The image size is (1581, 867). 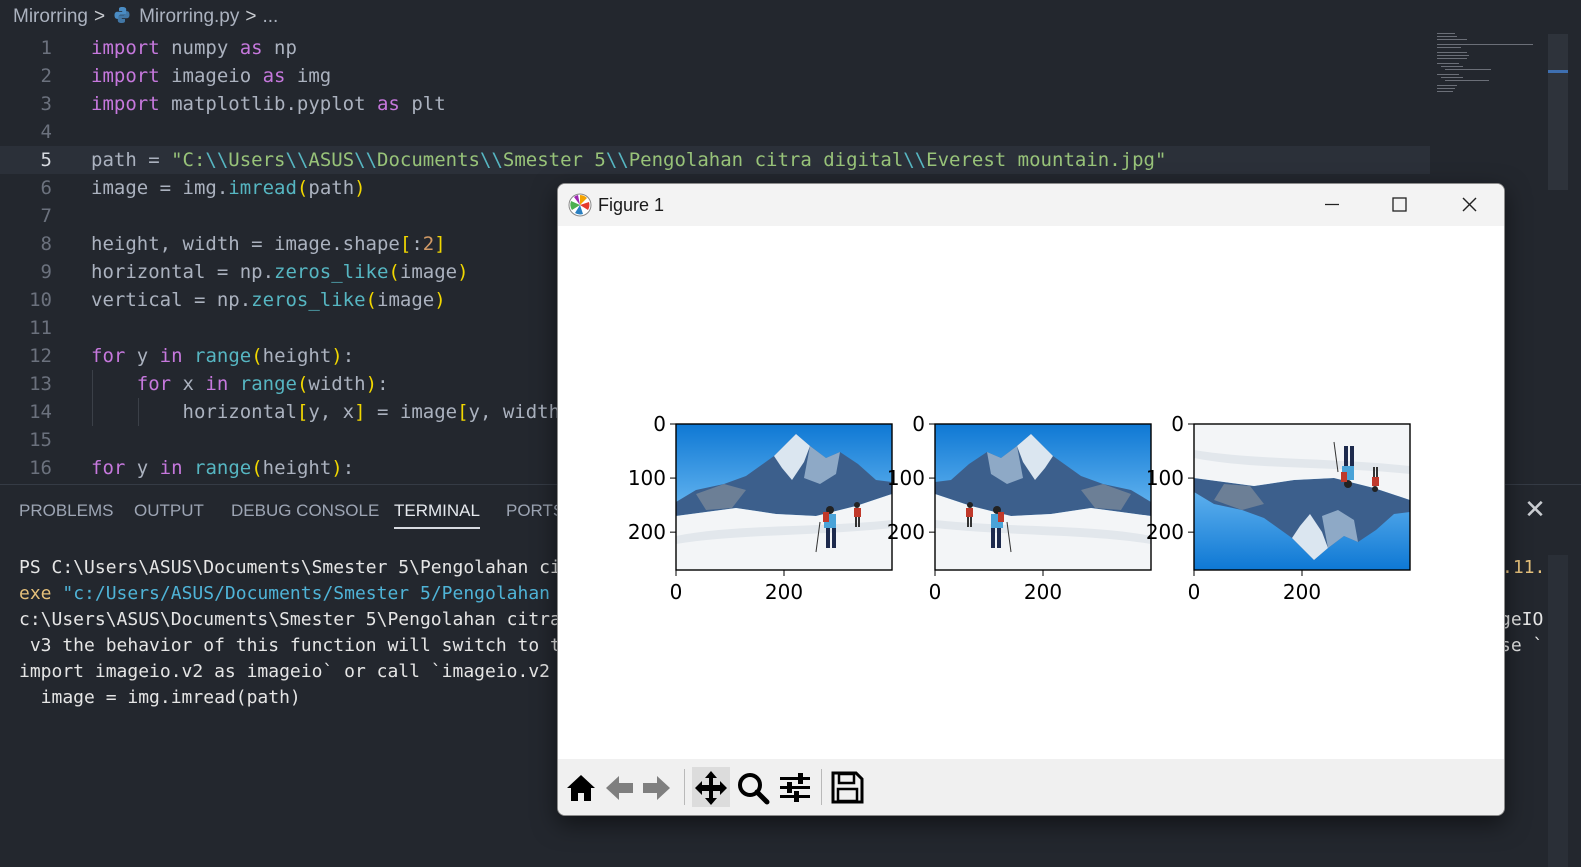 I want to click on line-number: 11, so click(x=40, y=328).